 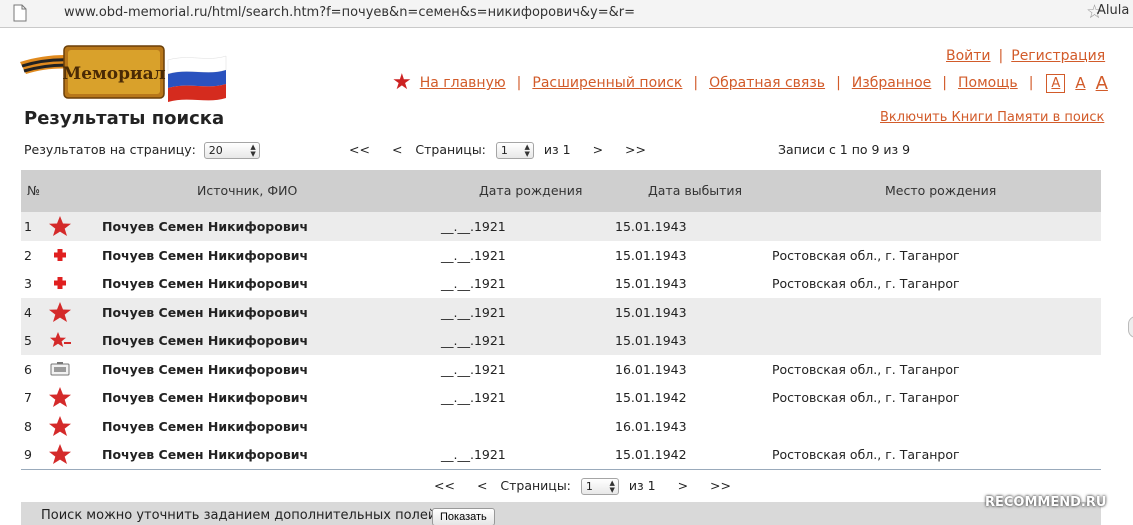 I want to click on per-page-control: Результатов на страницу: 20 ▲ ▼, so click(x=142, y=150).